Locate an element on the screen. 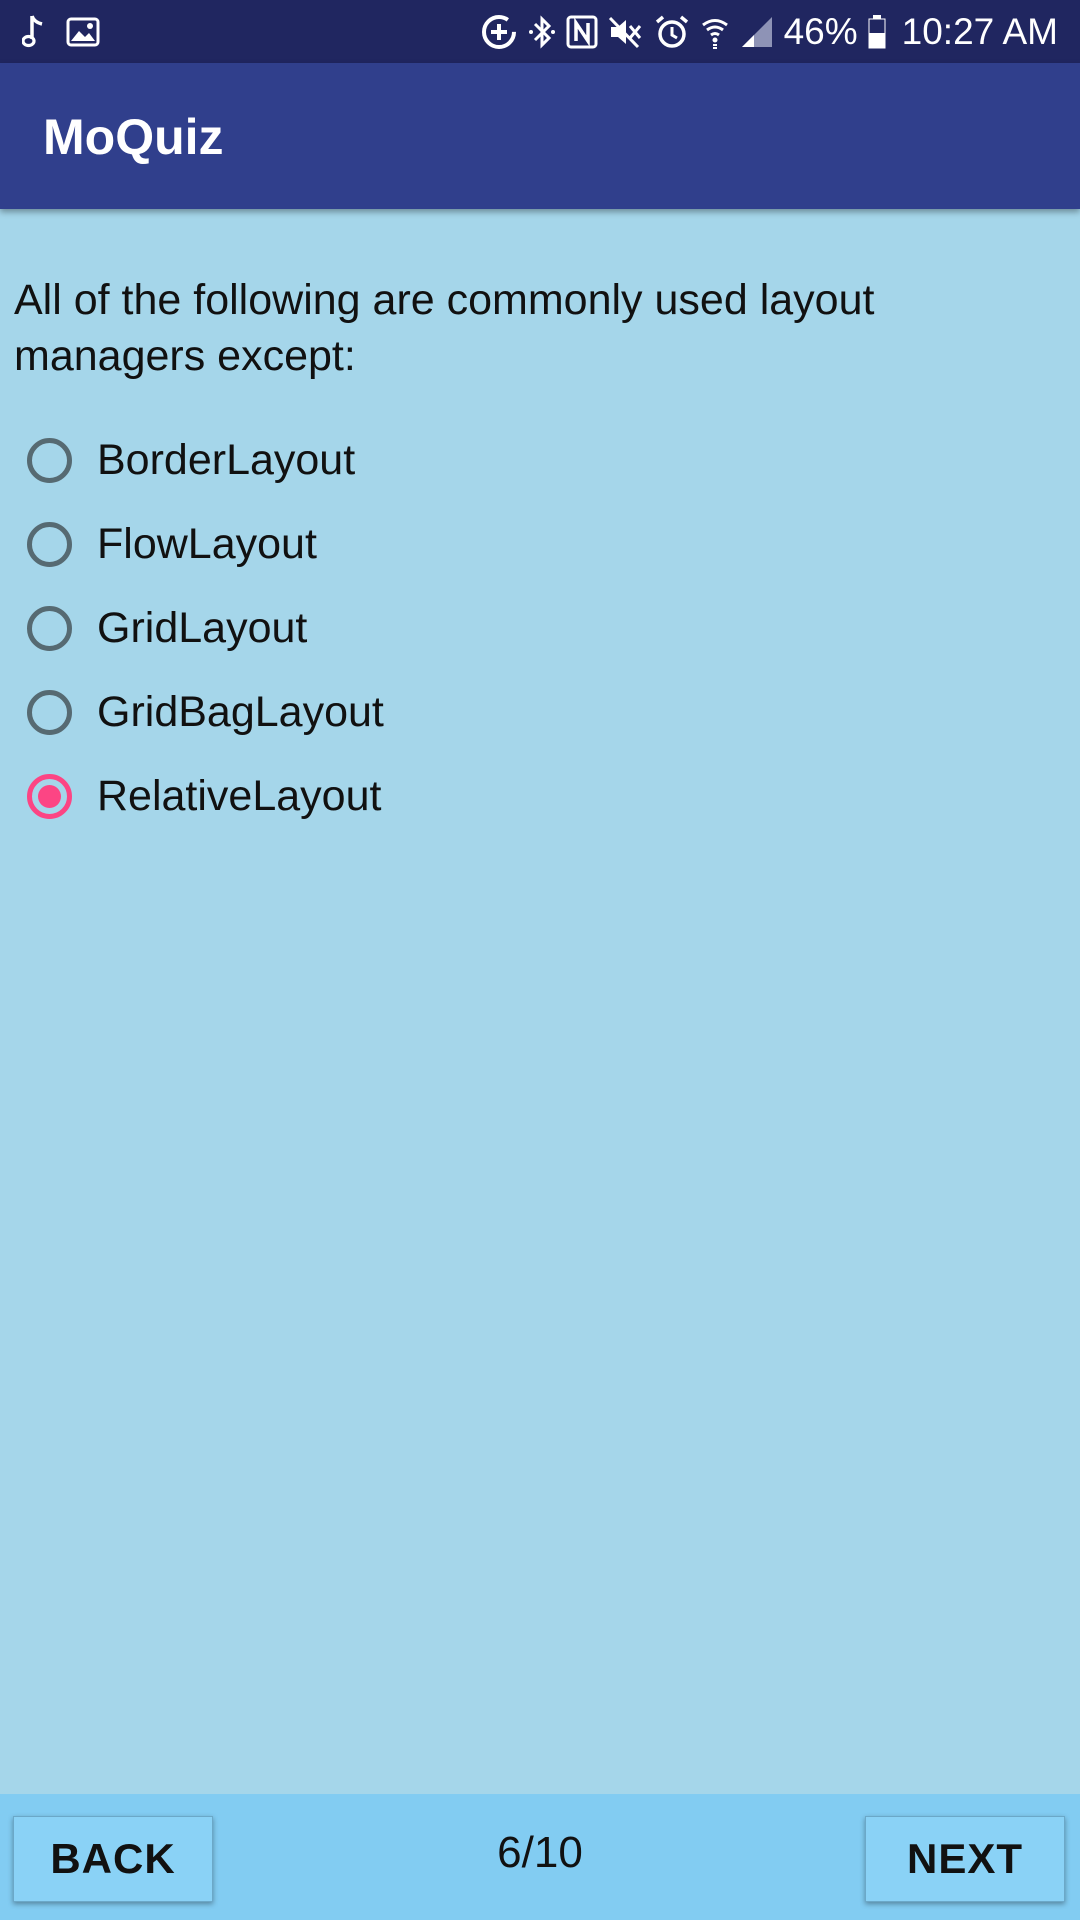 This screenshot has width=1080, height=1920. status-right-icons: 46% 10:27 AM is located at coordinates (769, 32).